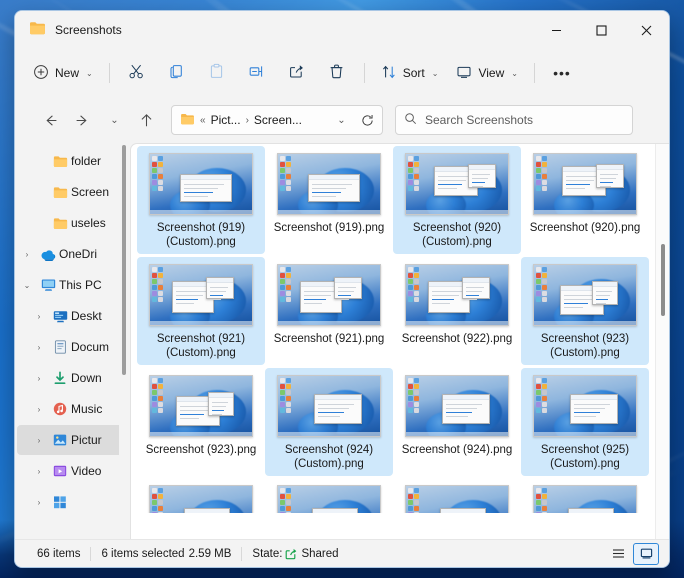 This screenshot has width=684, height=578. Describe the element at coordinates (457, 235) in the screenshot. I see `file-name-label: Screenshot (920) (Custom).png` at that location.